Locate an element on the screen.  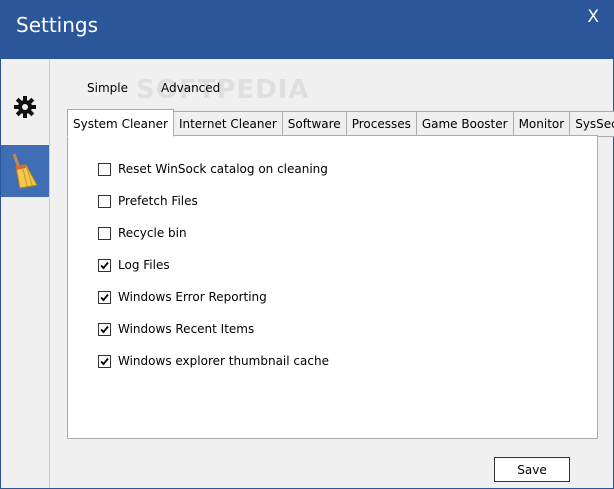
sidebar-item-settings is located at coordinates (25, 107).